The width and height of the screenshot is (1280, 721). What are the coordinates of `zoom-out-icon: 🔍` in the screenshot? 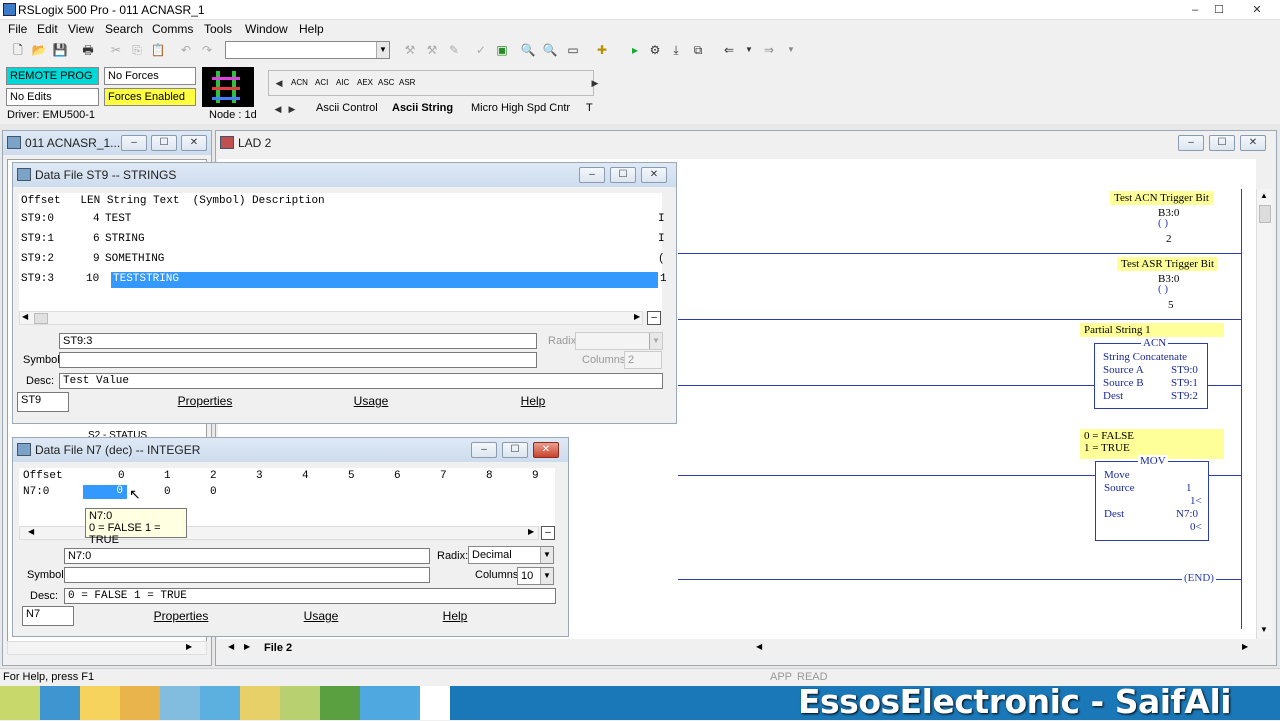 It's located at (550, 50).